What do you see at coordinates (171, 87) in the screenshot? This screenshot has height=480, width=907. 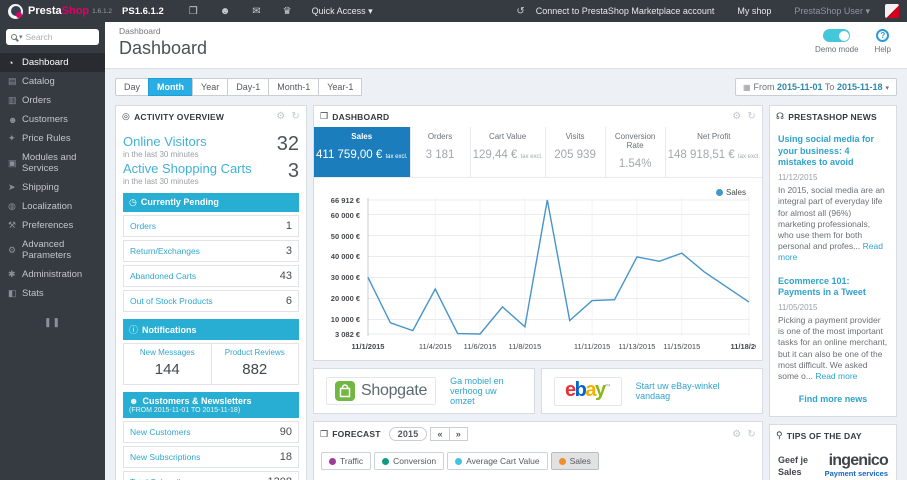 I see `tab-month: Month` at bounding box center [171, 87].